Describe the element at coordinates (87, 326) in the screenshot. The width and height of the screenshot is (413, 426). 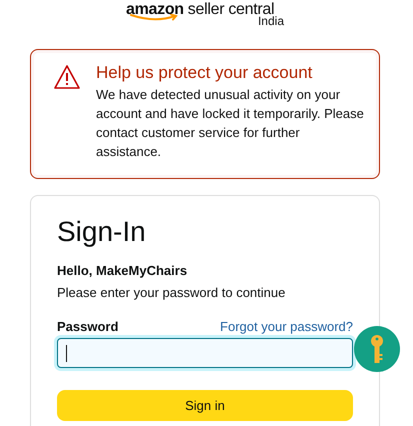
I see `password-label: Password` at that location.